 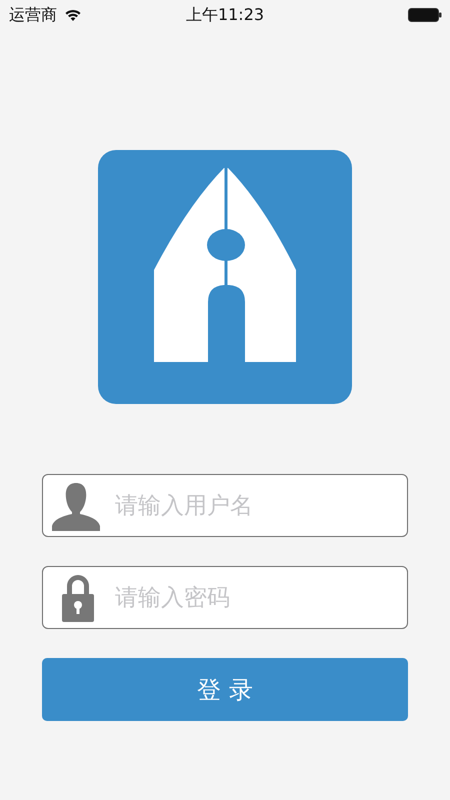 I want to click on status-time: 上午11:23, so click(x=225, y=15).